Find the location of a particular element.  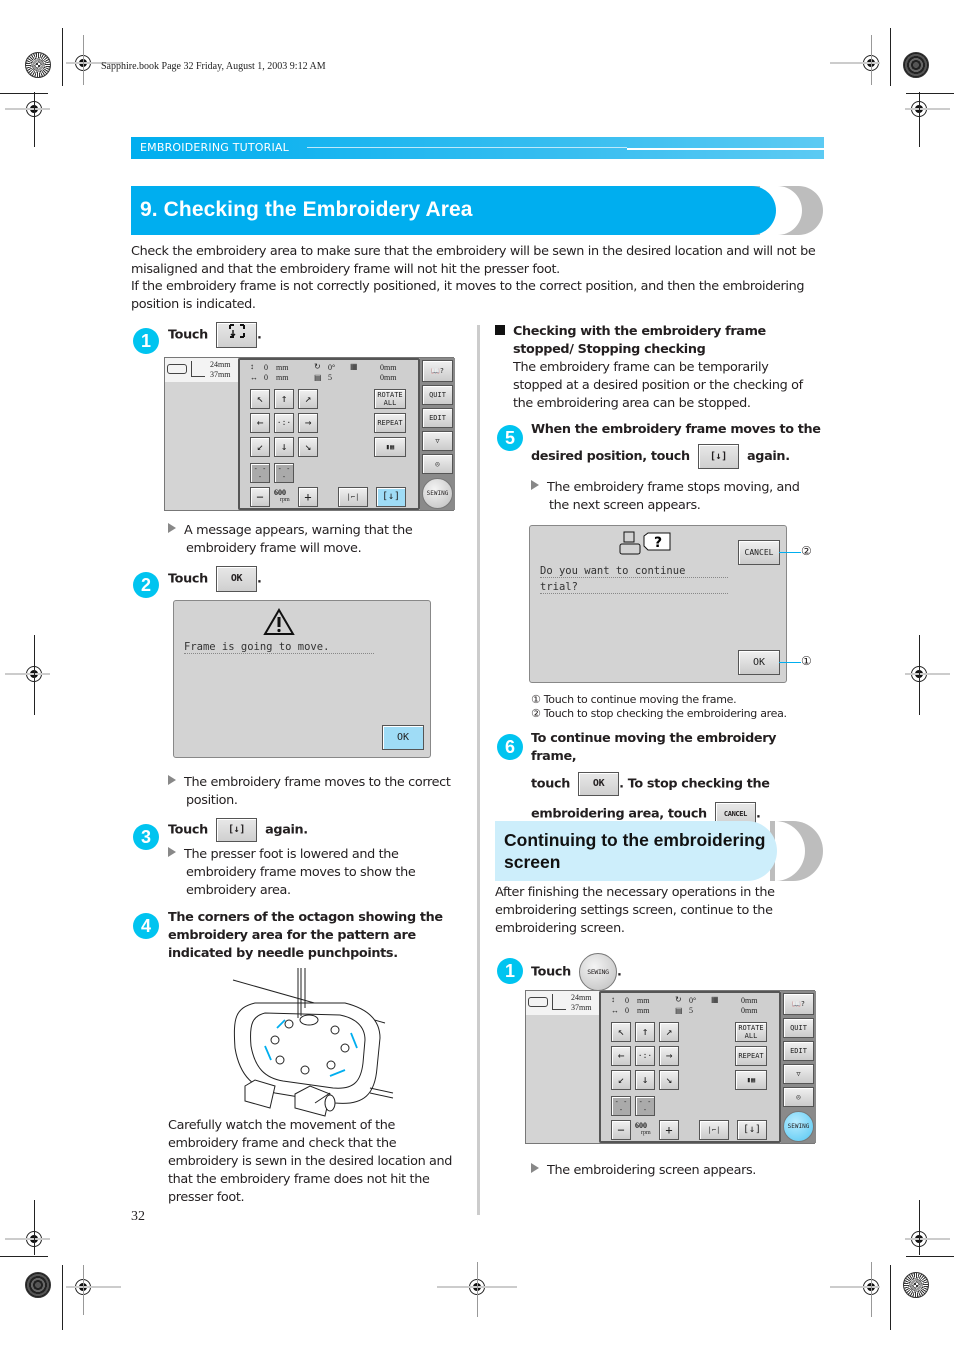

offset-vertical: 0 is located at coordinates (627, 1000).